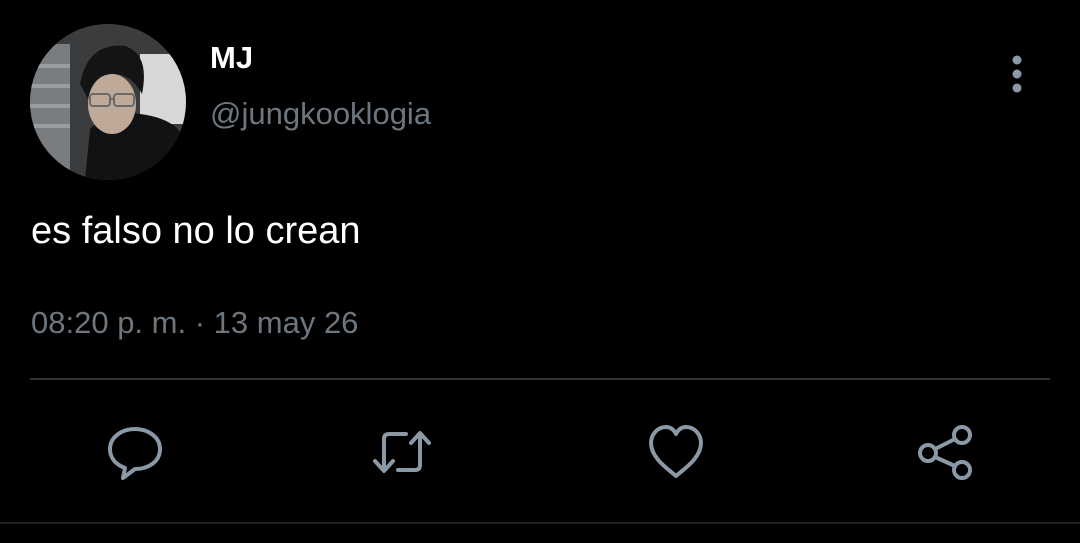  What do you see at coordinates (286, 322) in the screenshot?
I see `tweet-date: 13 may 26` at bounding box center [286, 322].